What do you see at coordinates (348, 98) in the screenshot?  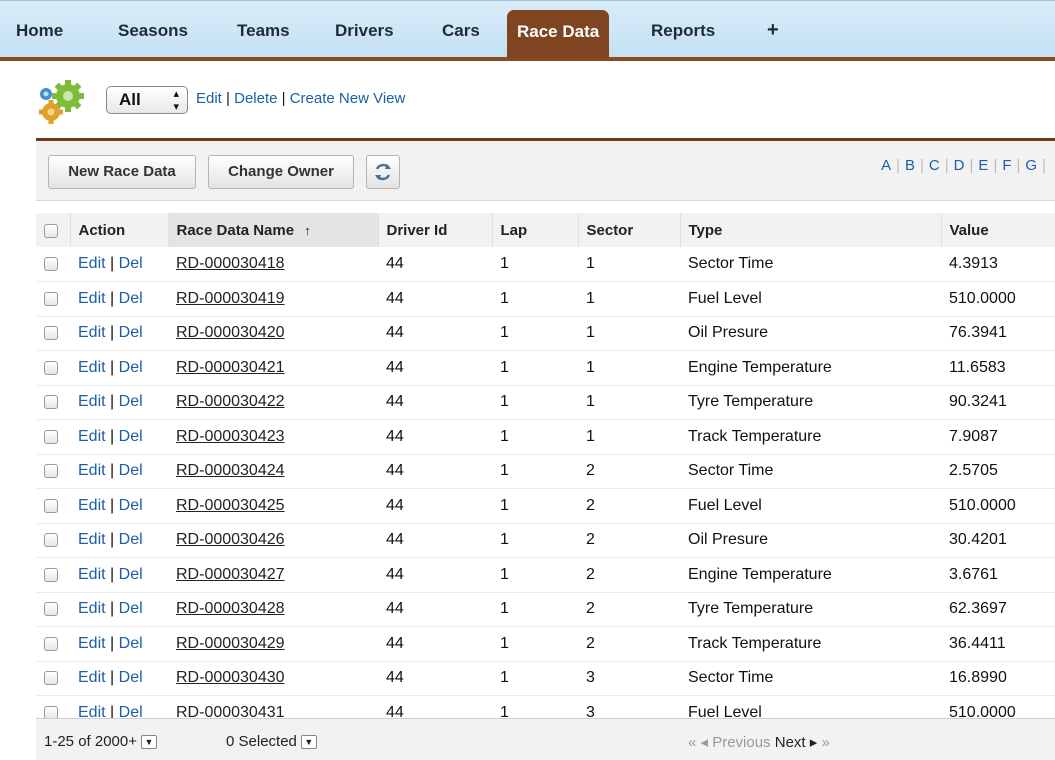 I see `create-new-view-link: Create New View` at bounding box center [348, 98].